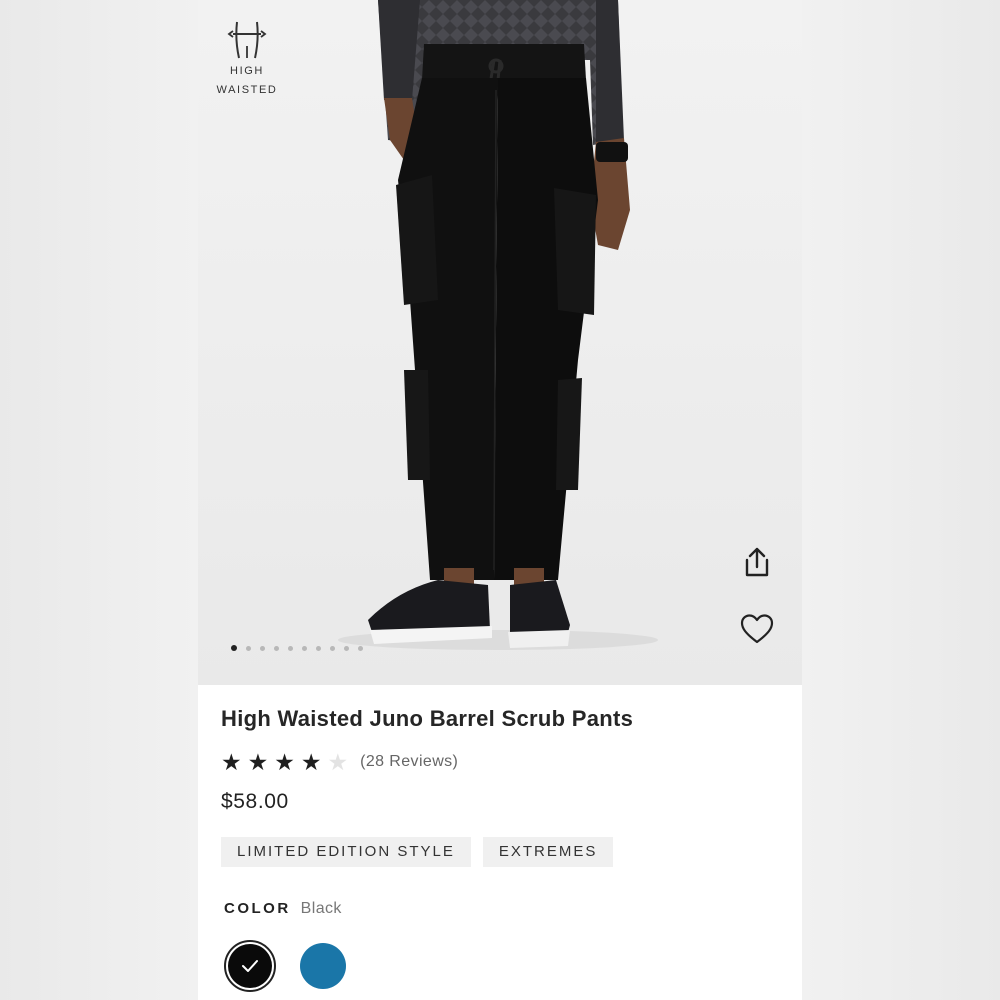 This screenshot has width=1000, height=1000. I want to click on color-selector-header: COLOR Black, so click(283, 909).